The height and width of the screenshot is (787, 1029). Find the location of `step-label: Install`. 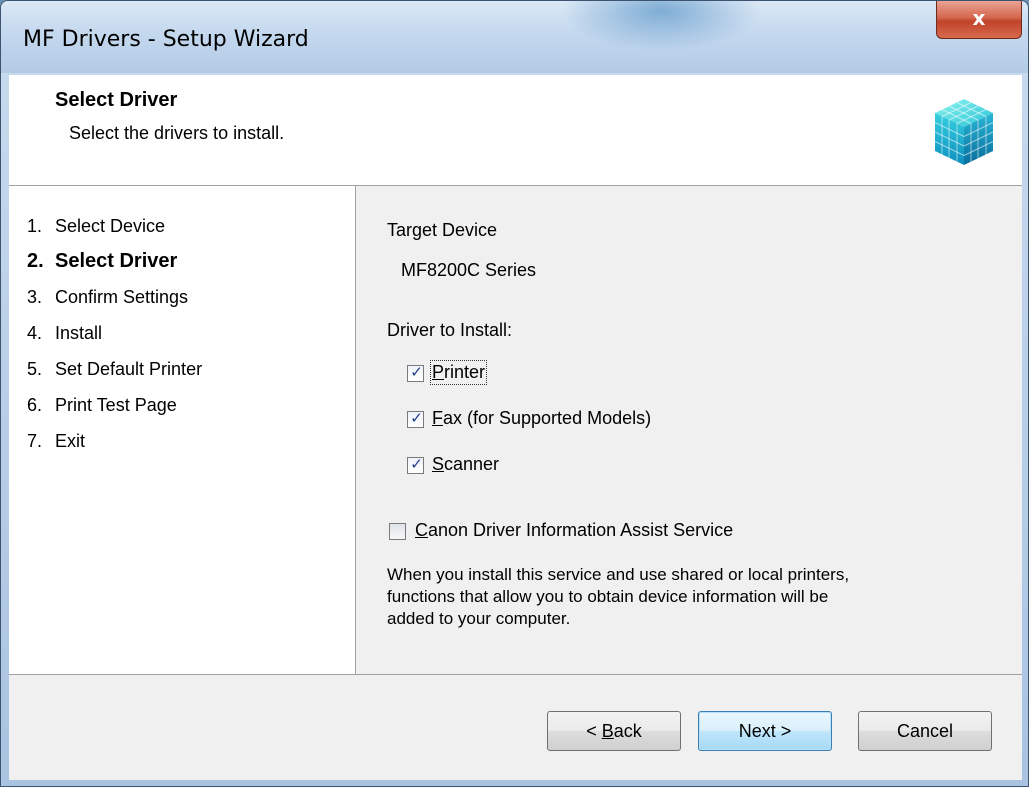

step-label: Install is located at coordinates (79, 333).